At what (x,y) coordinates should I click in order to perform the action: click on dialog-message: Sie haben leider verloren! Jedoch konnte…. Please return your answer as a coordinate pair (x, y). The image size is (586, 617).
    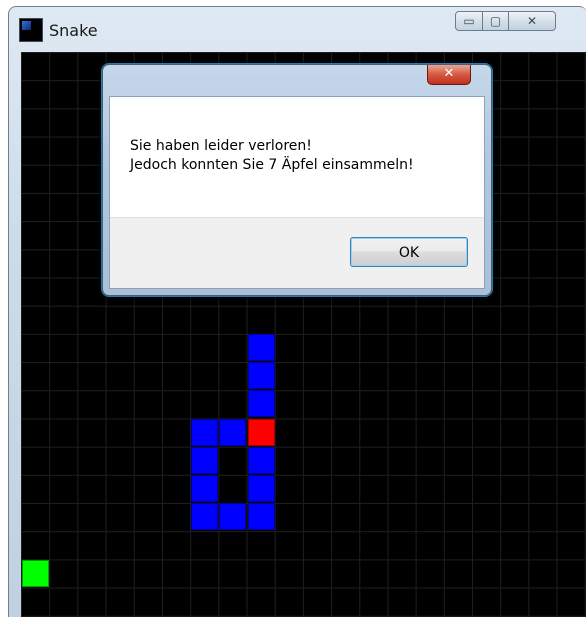
    Looking at the image, I should click on (272, 155).